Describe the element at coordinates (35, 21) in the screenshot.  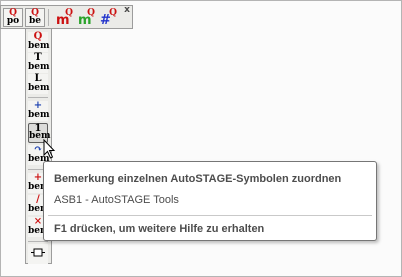
I see `be-label: be` at that location.